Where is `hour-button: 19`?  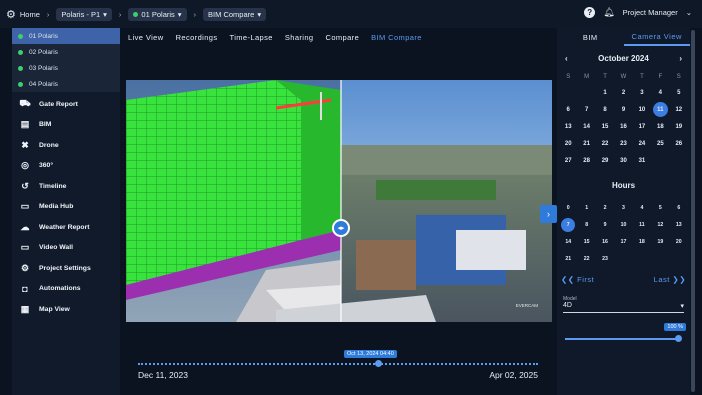 hour-button: 19 is located at coordinates (660, 242).